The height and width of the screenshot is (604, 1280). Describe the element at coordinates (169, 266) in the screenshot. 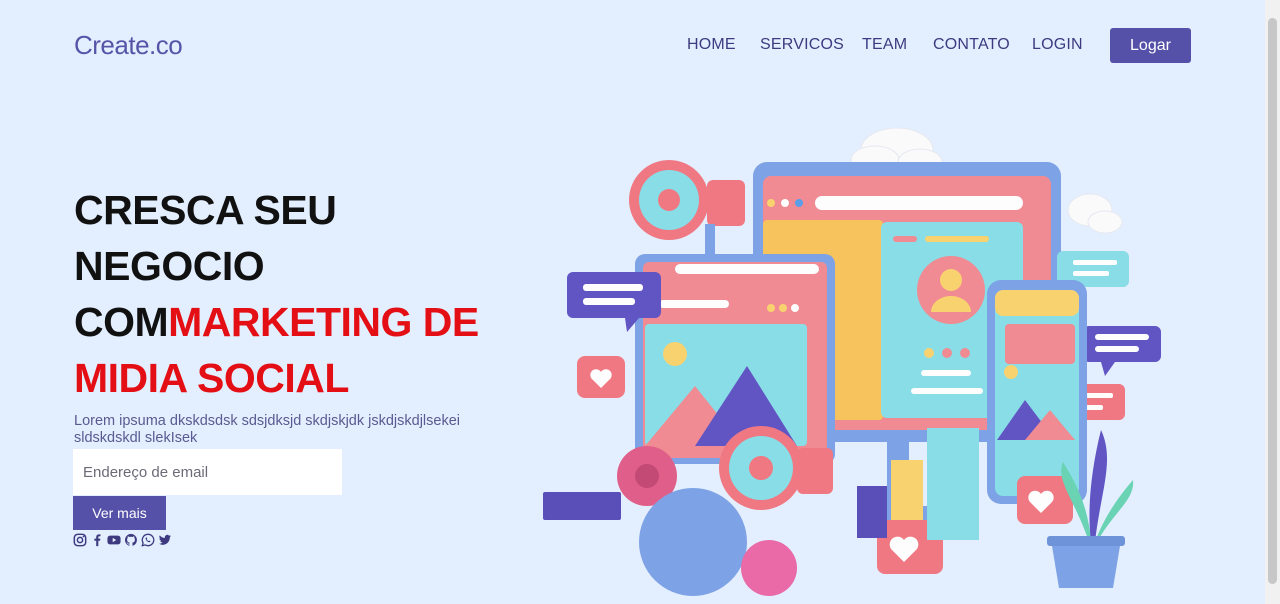

I see `hero-title-line2: NEGOCIO` at that location.